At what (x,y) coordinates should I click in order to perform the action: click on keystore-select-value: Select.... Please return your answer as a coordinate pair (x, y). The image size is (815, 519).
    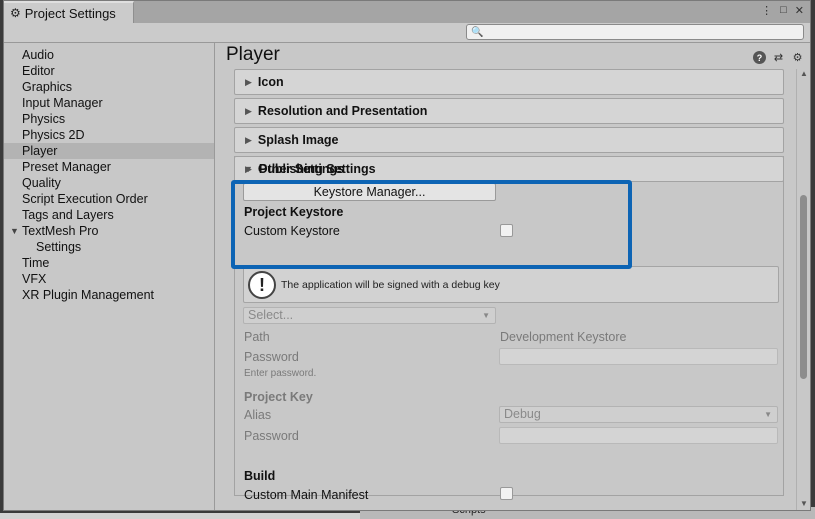
    Looking at the image, I should click on (271, 315).